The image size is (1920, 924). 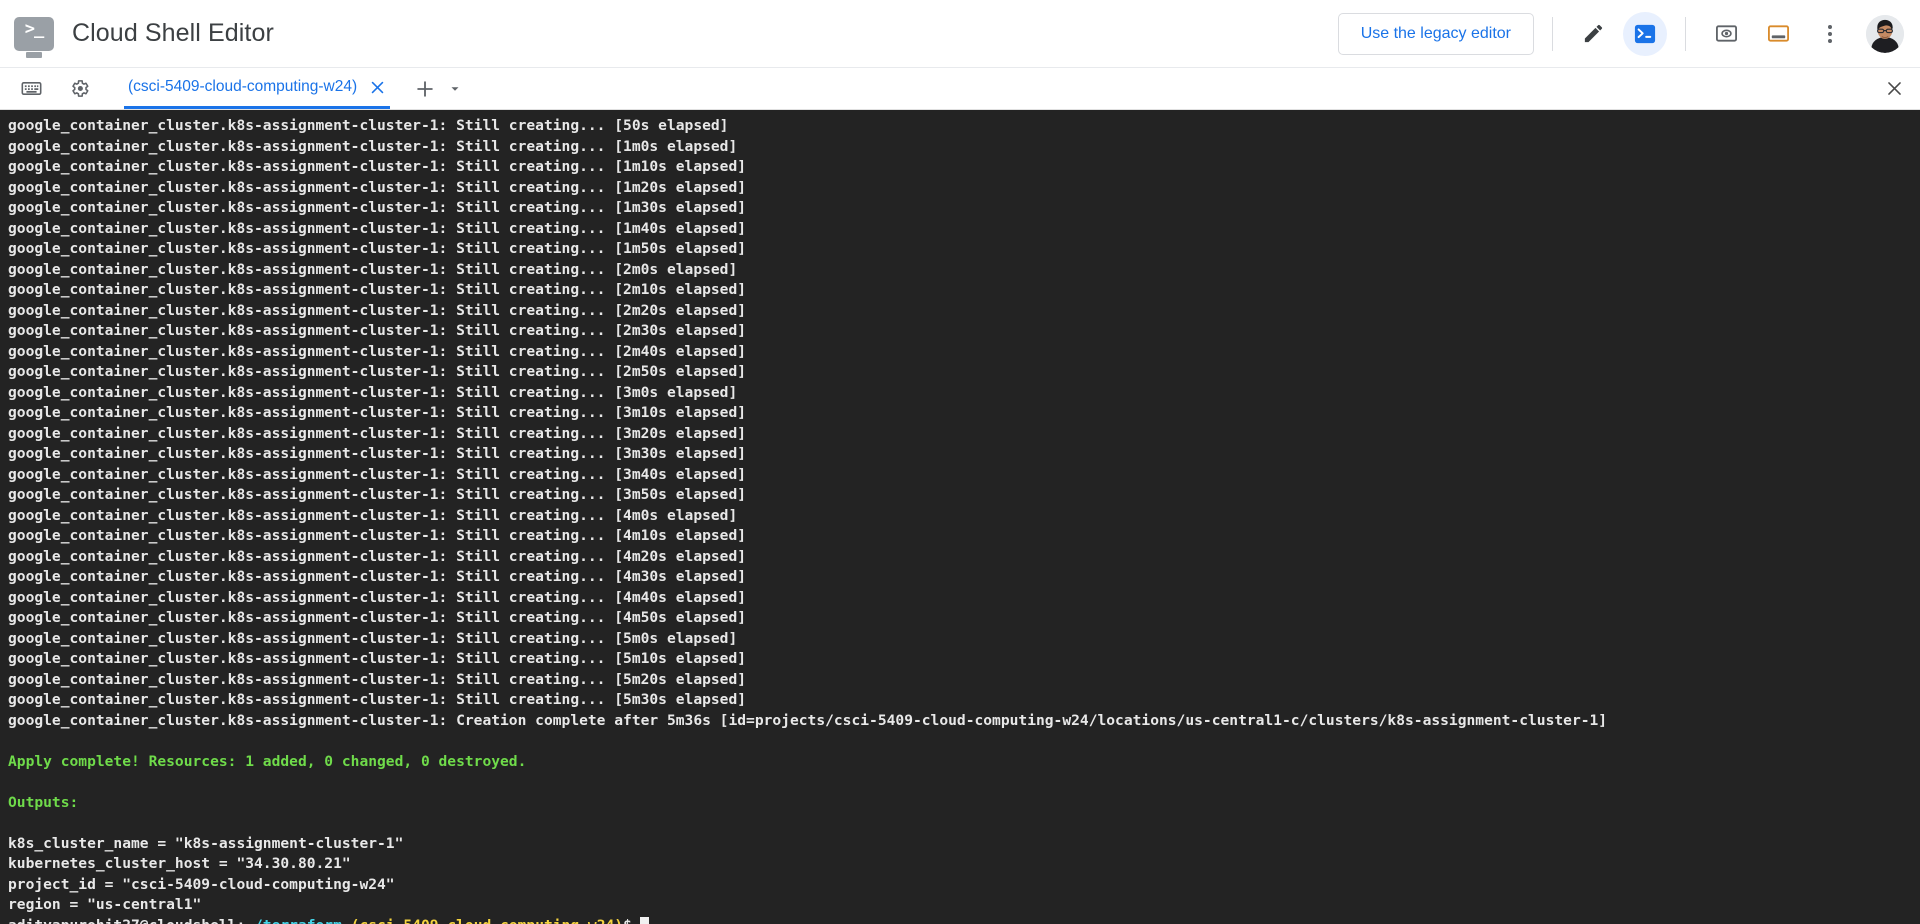 I want to click on brand: Cloud Shell Editor, so click(x=144, y=33).